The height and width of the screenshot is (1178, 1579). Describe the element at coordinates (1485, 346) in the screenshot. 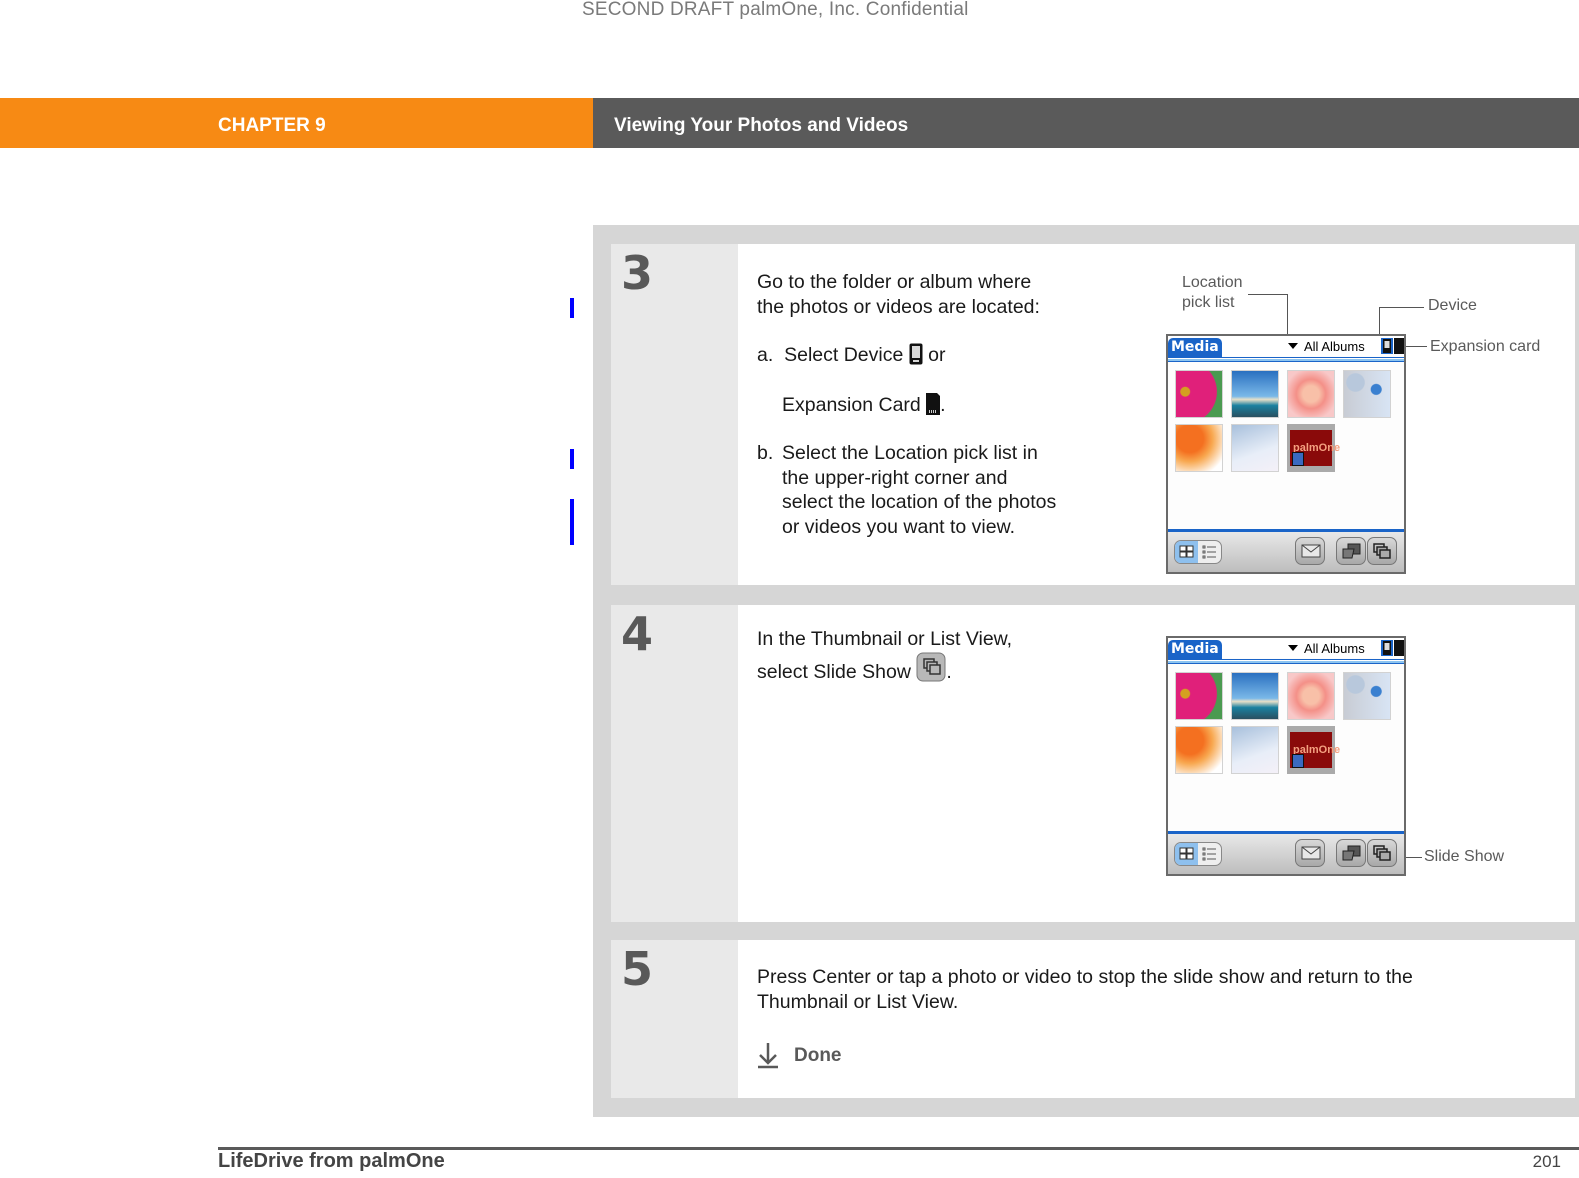

I see `callout-expansion-card: Expansion card` at that location.